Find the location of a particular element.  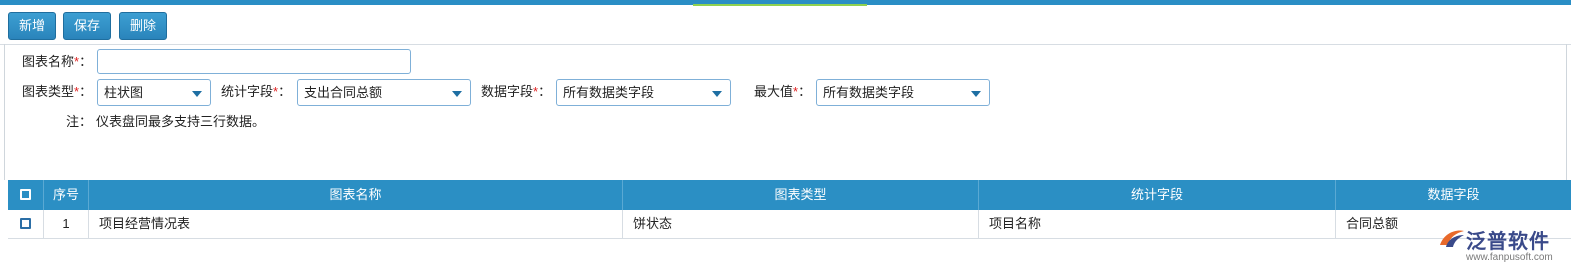

header-stat-field: 统计字段 is located at coordinates (1157, 195).